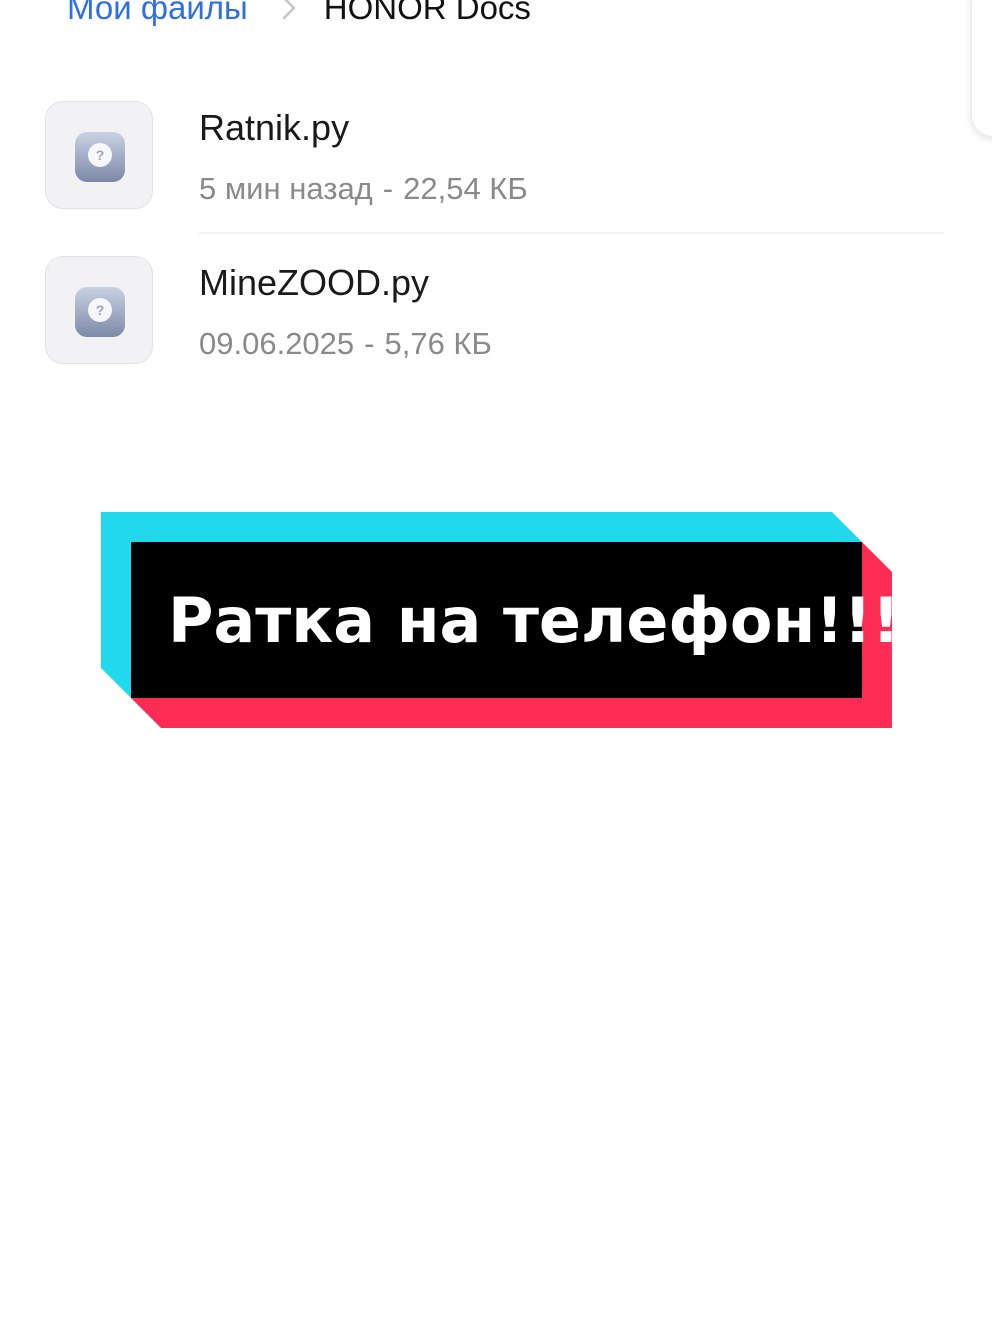  I want to click on file-time: 09.06.2025, so click(277, 343).